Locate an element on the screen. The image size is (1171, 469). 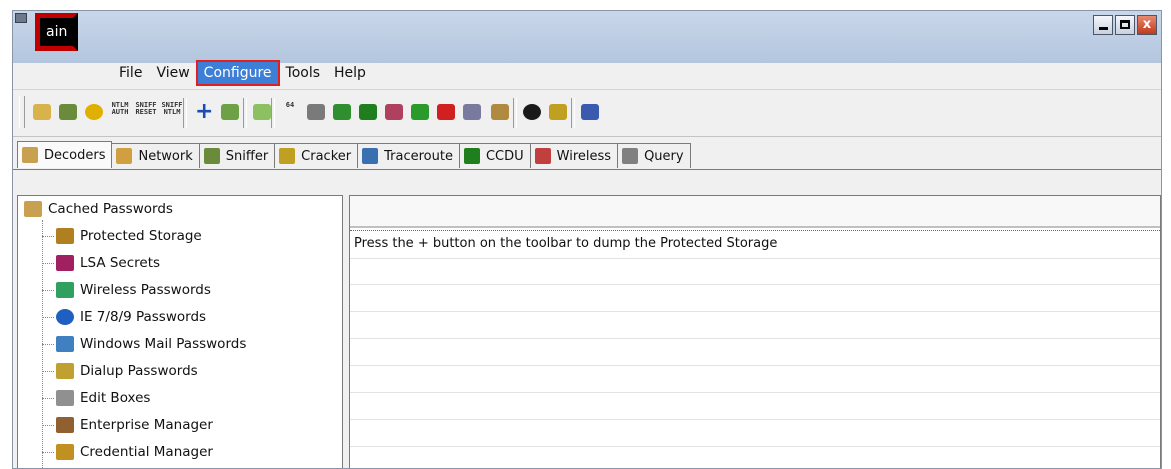
help-button is located at coordinates (558, 113).